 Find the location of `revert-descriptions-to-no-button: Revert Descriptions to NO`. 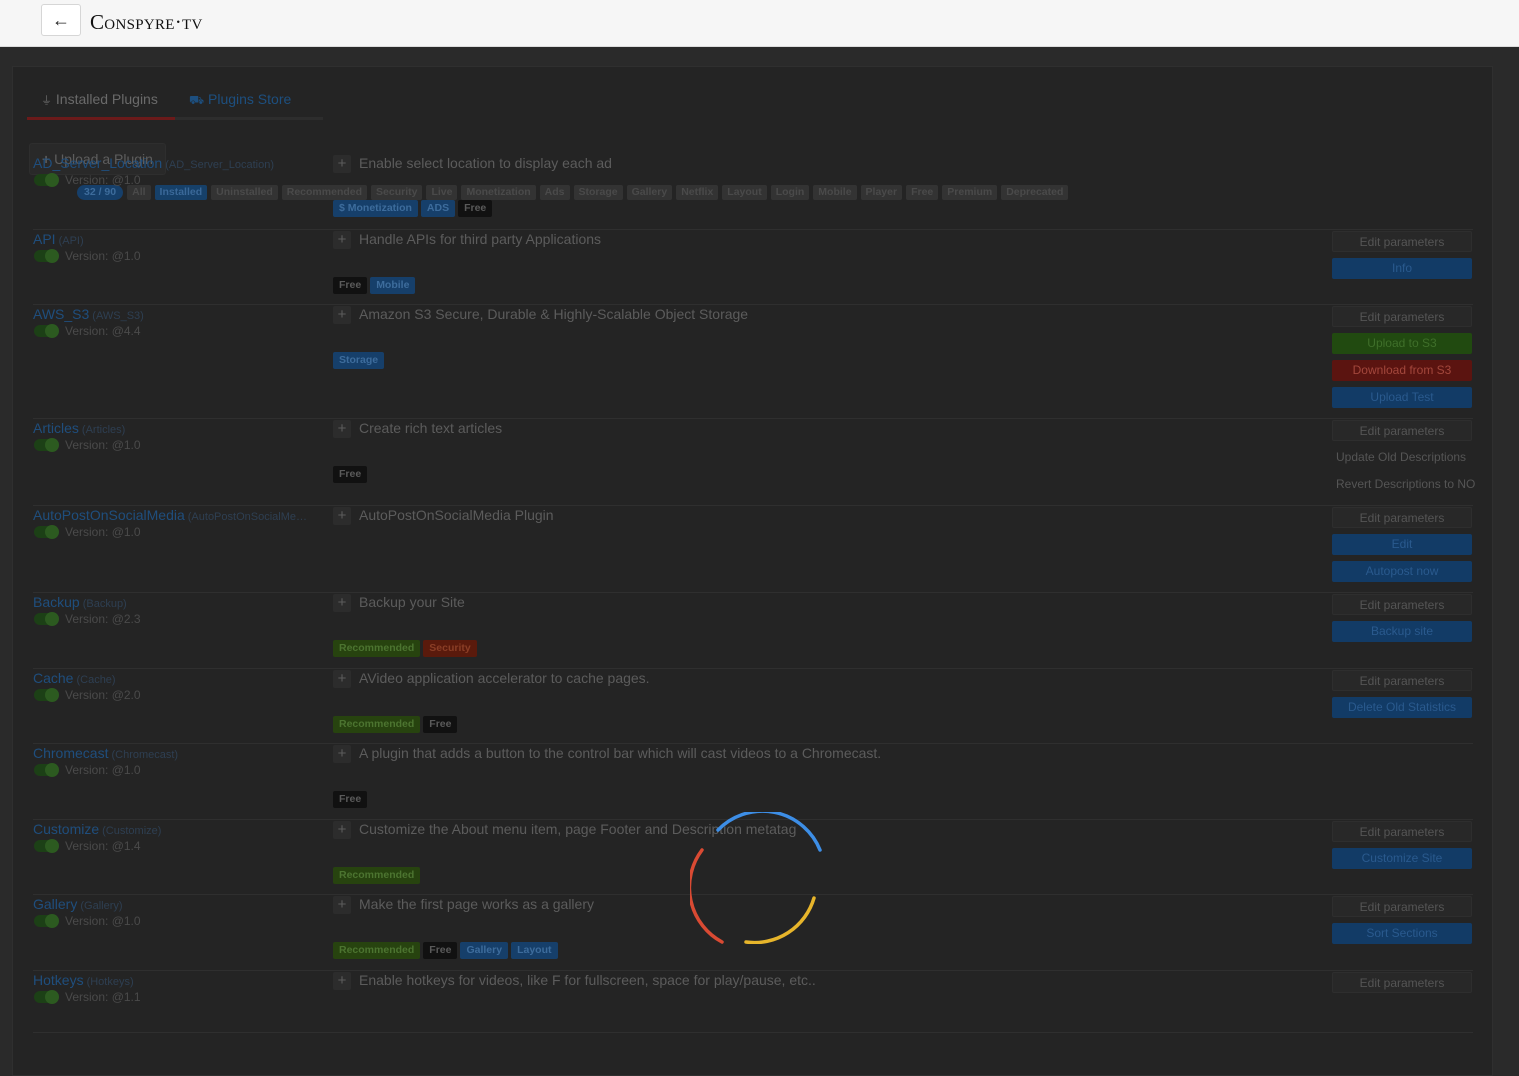

revert-descriptions-to-no-button: Revert Descriptions to NO is located at coordinates (1416, 484).